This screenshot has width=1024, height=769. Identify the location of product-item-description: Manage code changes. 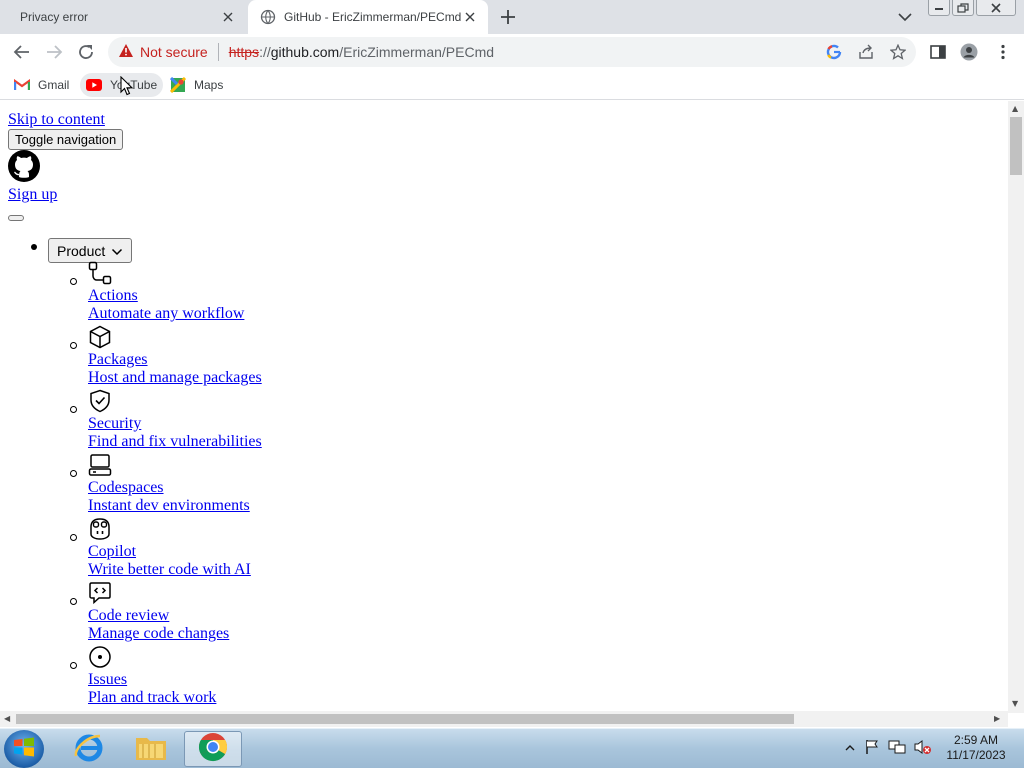
(158, 634).